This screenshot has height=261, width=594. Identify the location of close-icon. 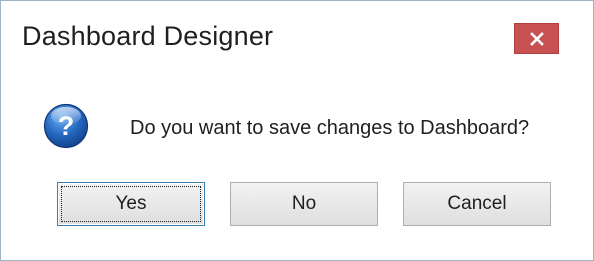
(536, 38).